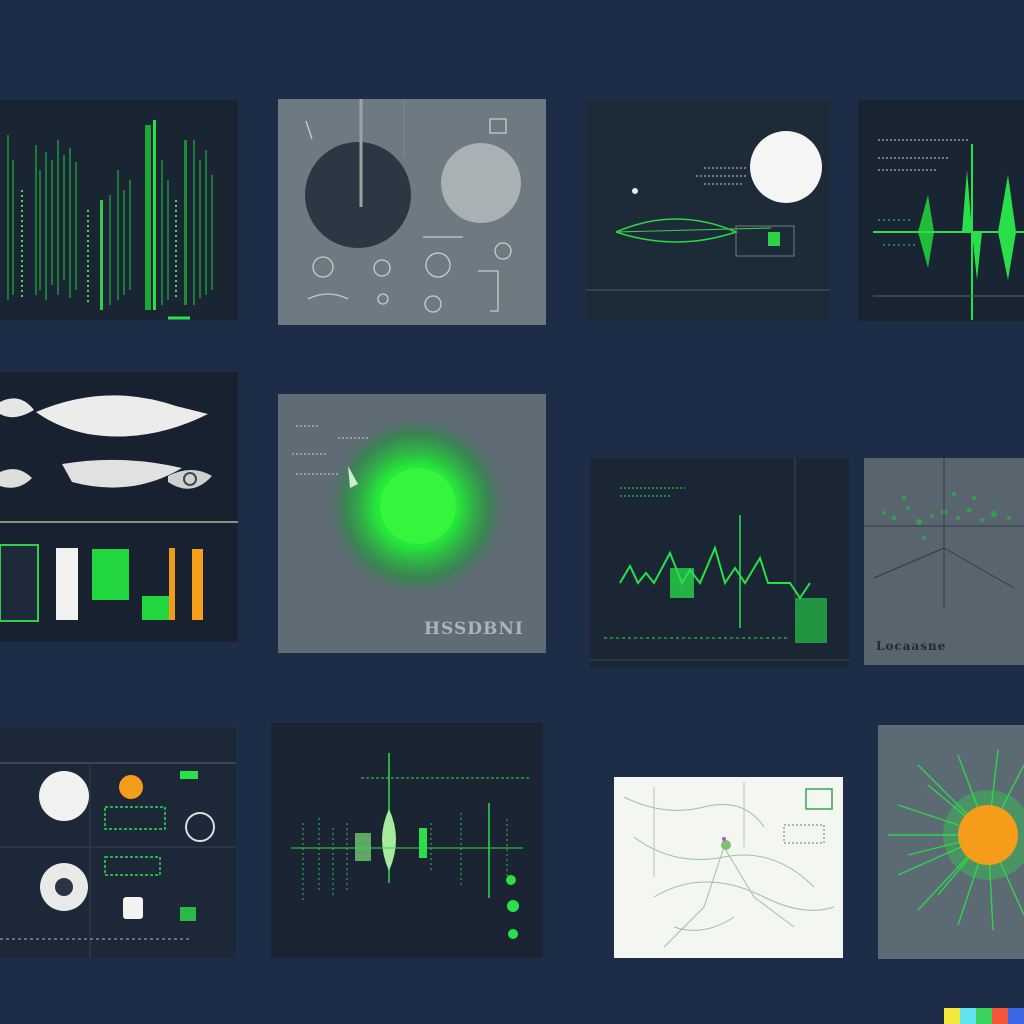 The height and width of the screenshot is (1024, 1024). What do you see at coordinates (911, 646) in the screenshot?
I see `panel-caption: Locaasne` at bounding box center [911, 646].